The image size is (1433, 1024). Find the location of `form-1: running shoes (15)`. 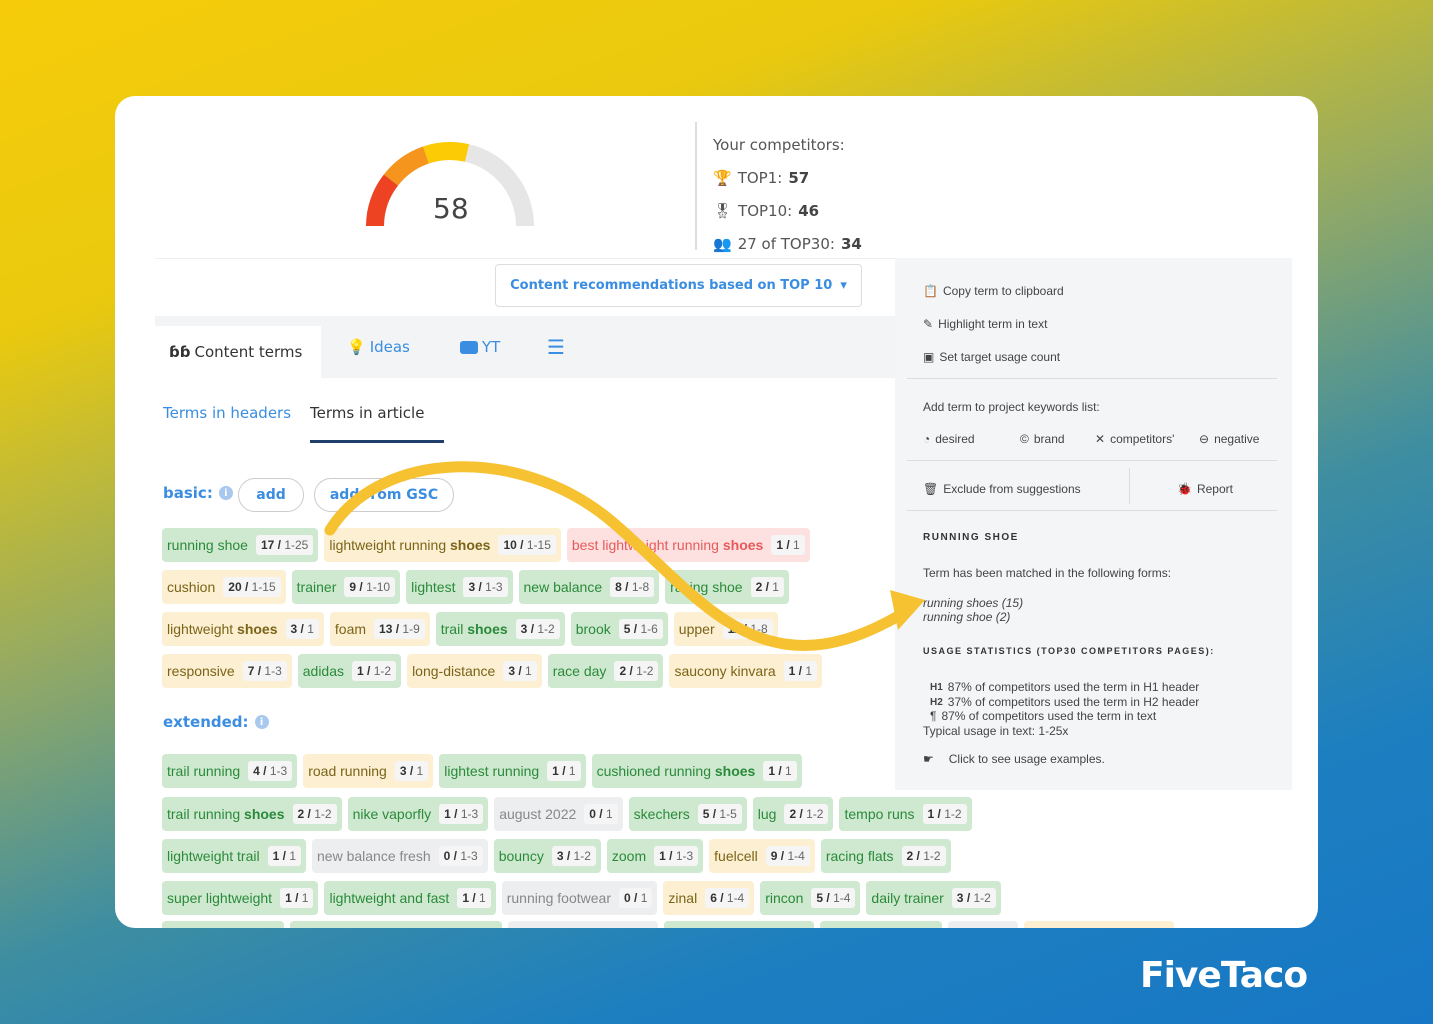

form-1: running shoes (15) is located at coordinates (973, 603).